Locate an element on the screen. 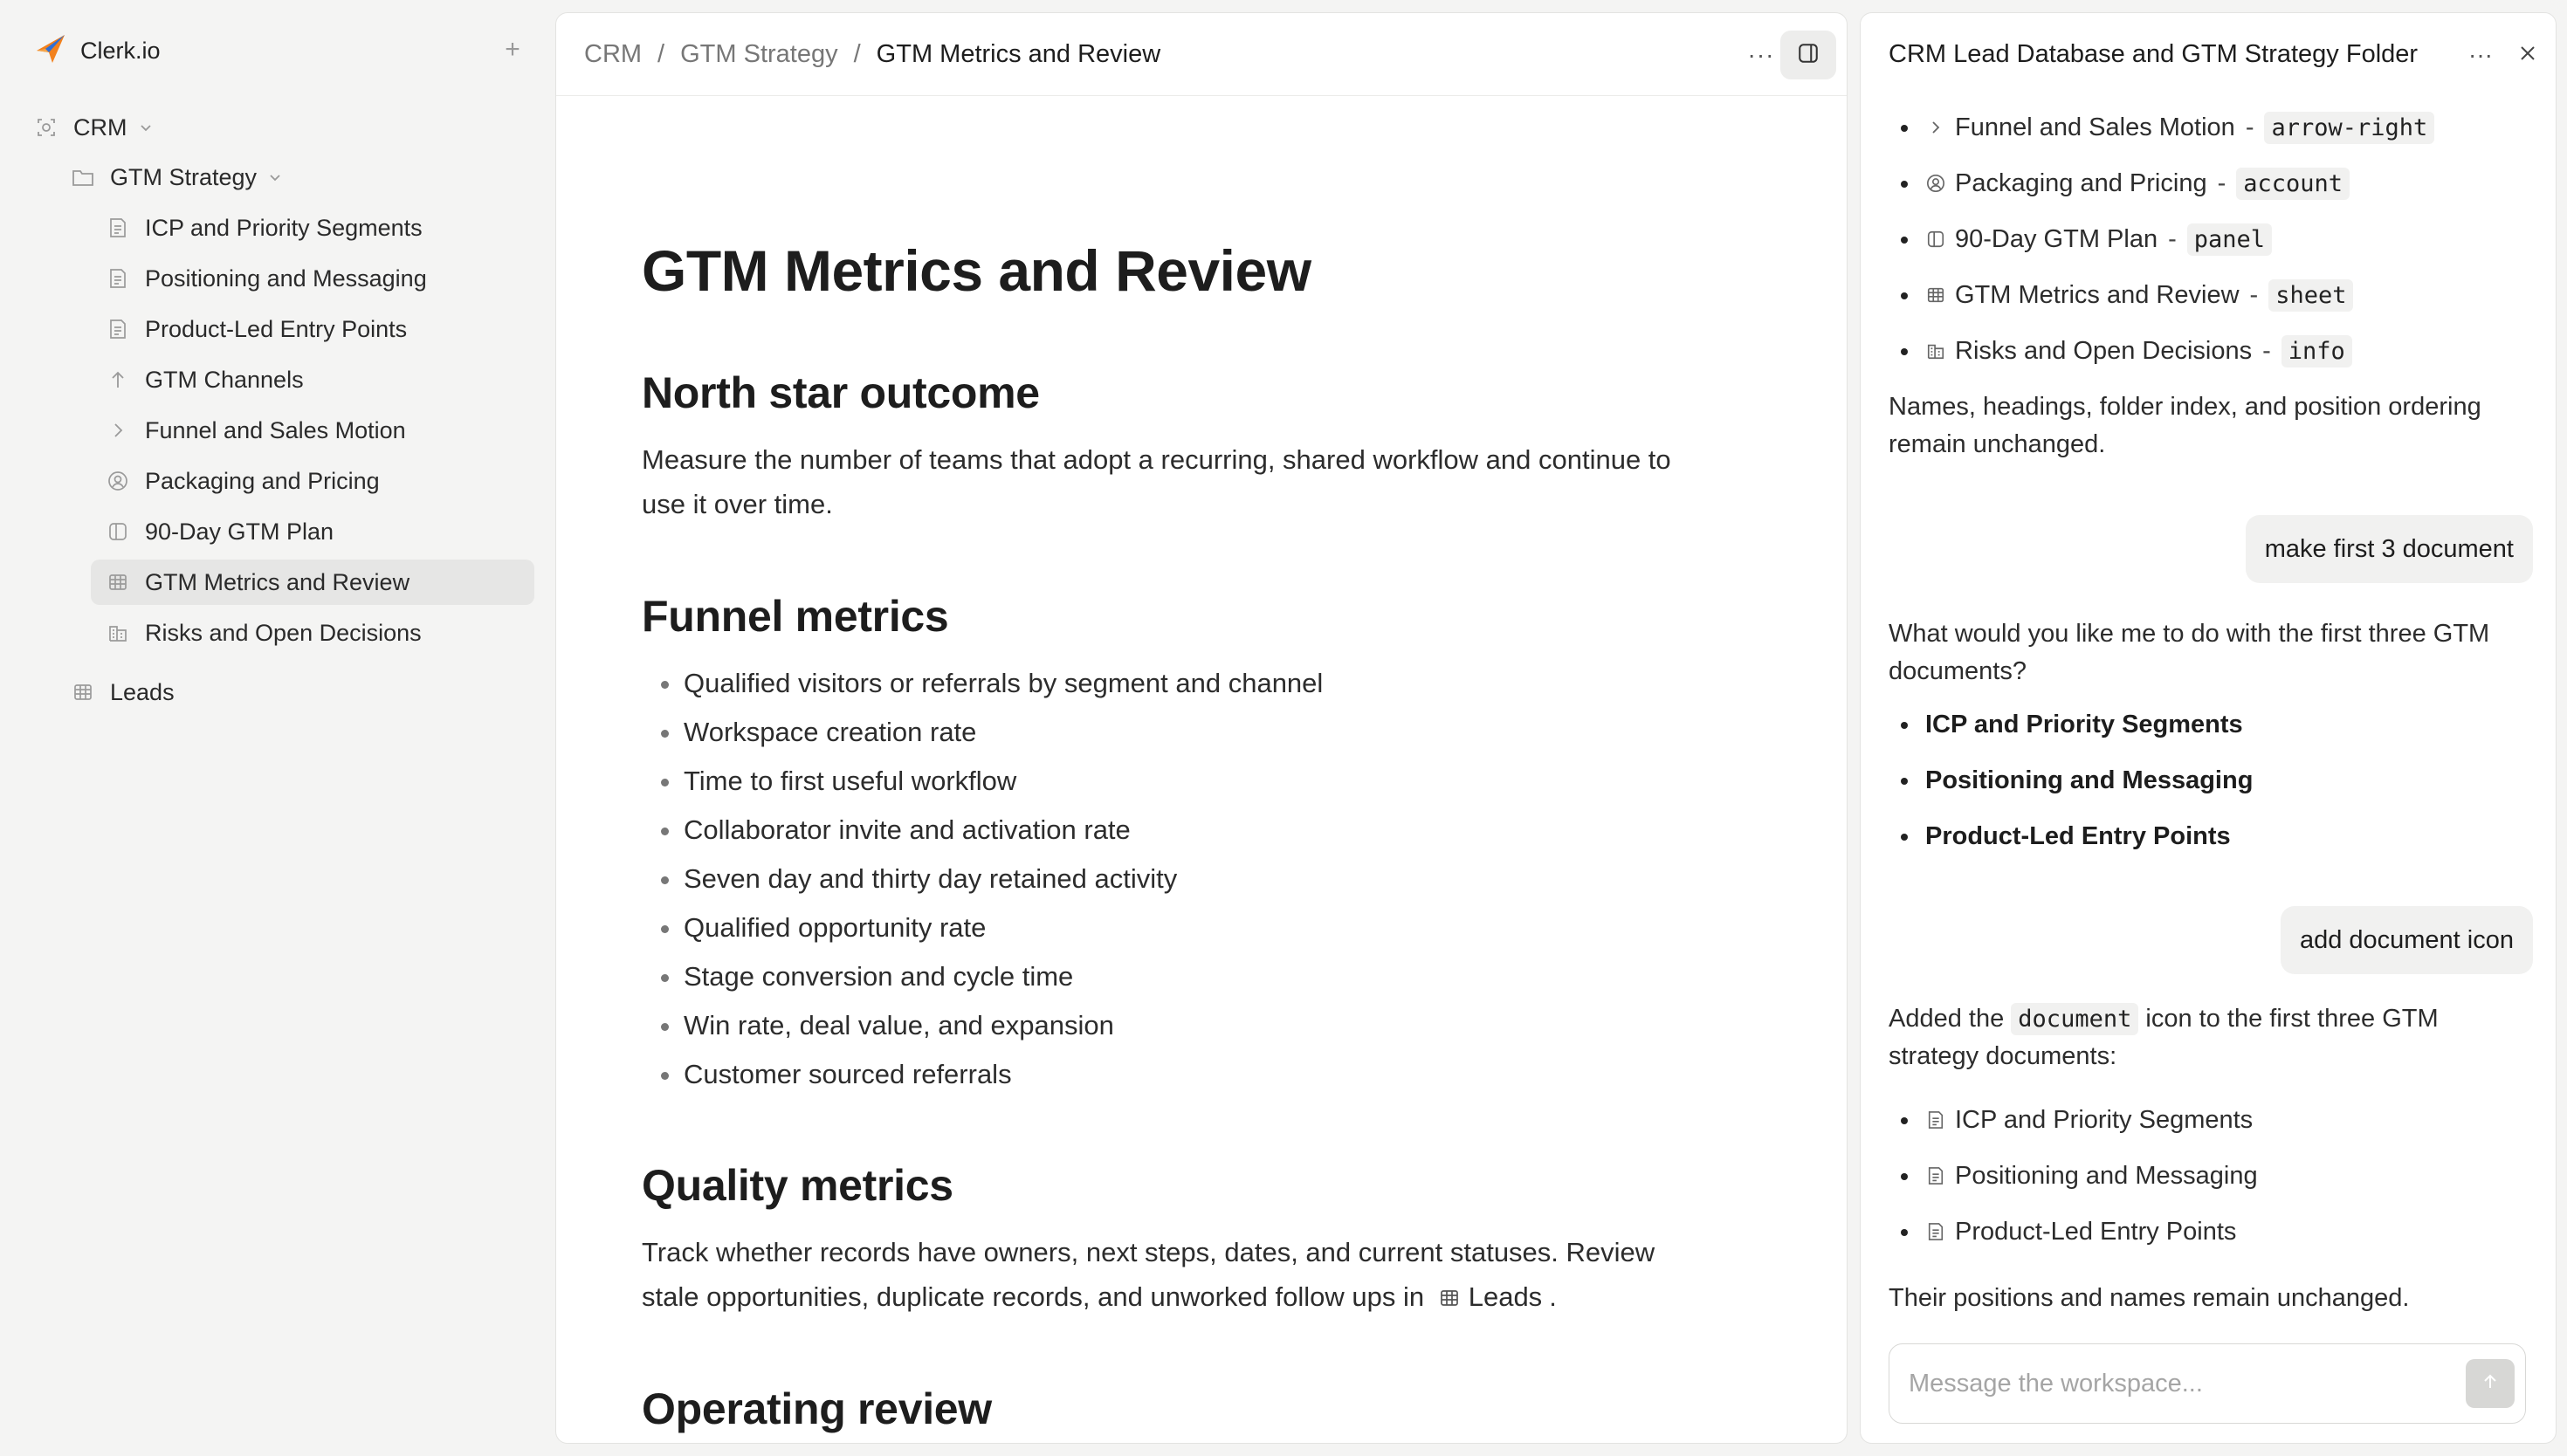  list-item: Customer sourced referrals is located at coordinates (982, 1074).